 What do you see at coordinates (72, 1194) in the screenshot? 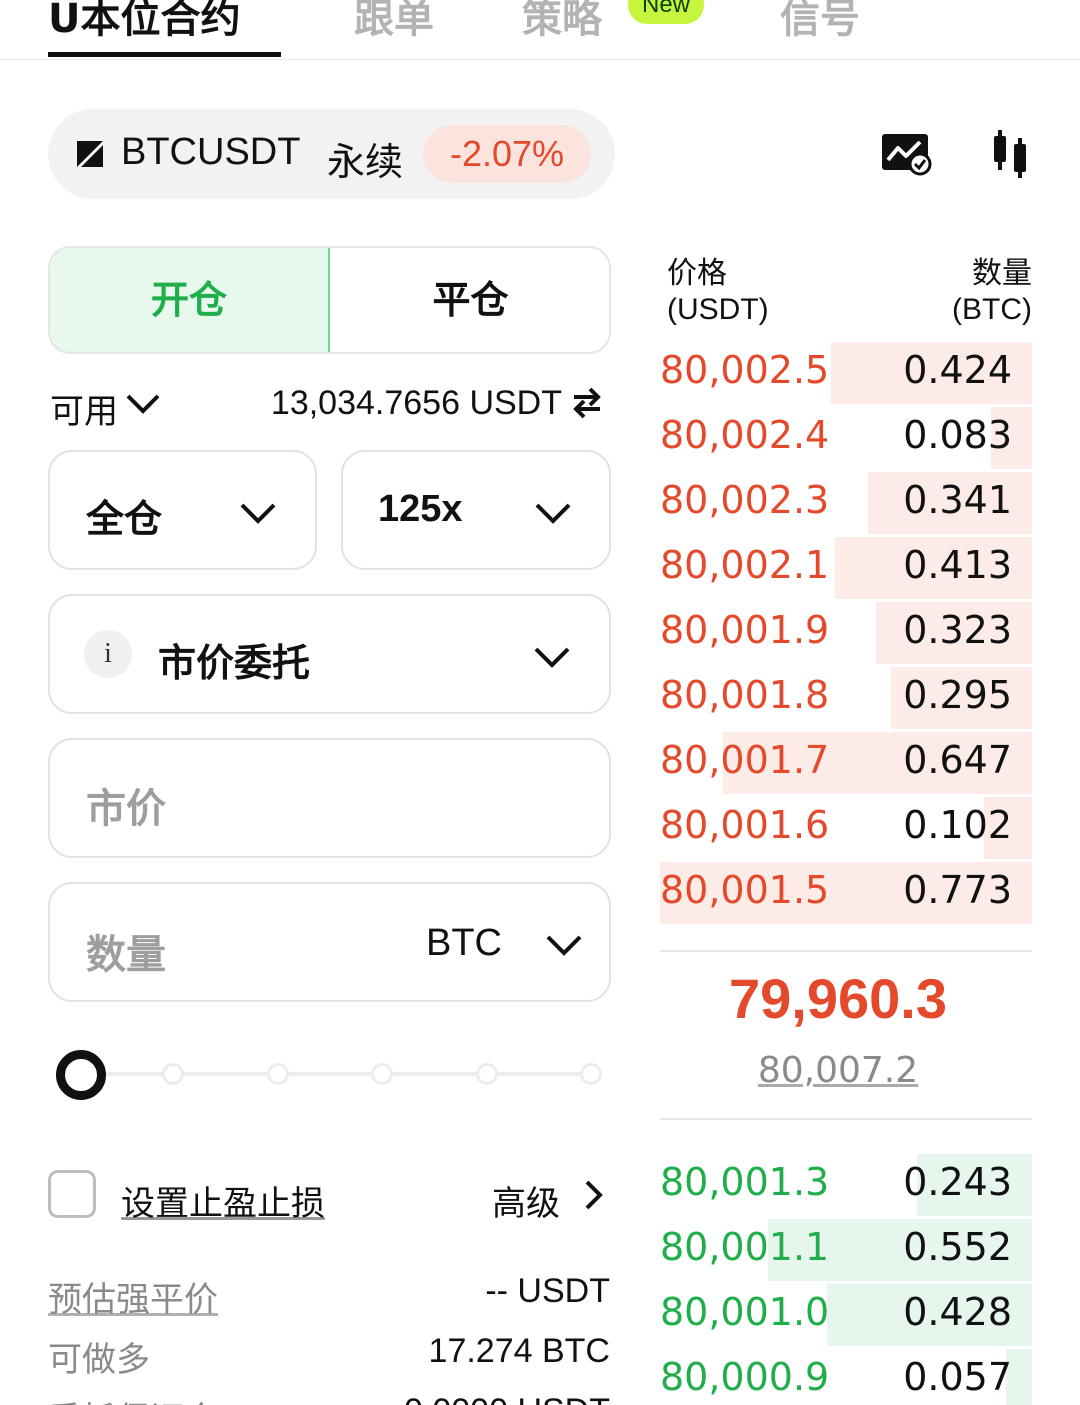
I see `tpsl-checkbox` at bounding box center [72, 1194].